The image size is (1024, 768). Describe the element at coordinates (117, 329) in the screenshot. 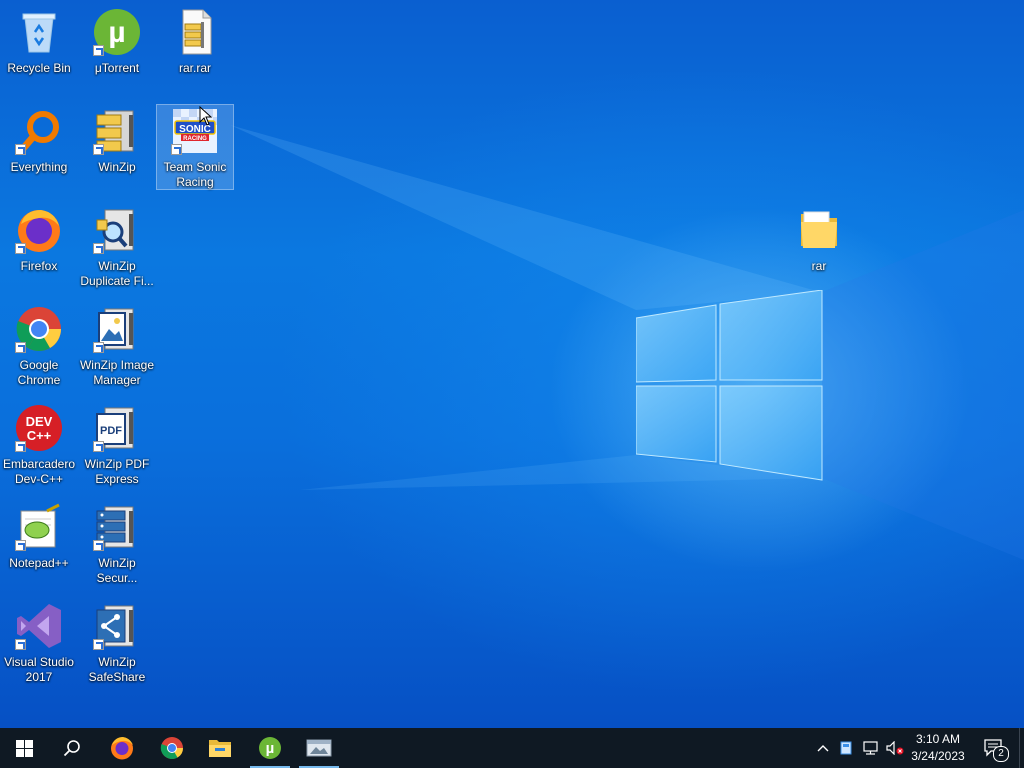

I see `winzip-image-manager-icon` at that location.